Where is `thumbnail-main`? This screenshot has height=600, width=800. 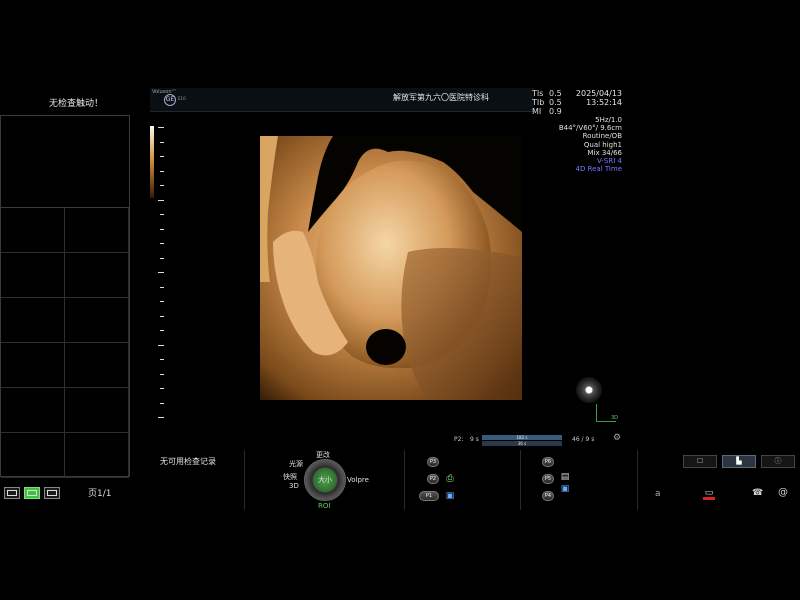
thumbnail-main is located at coordinates (65, 162).